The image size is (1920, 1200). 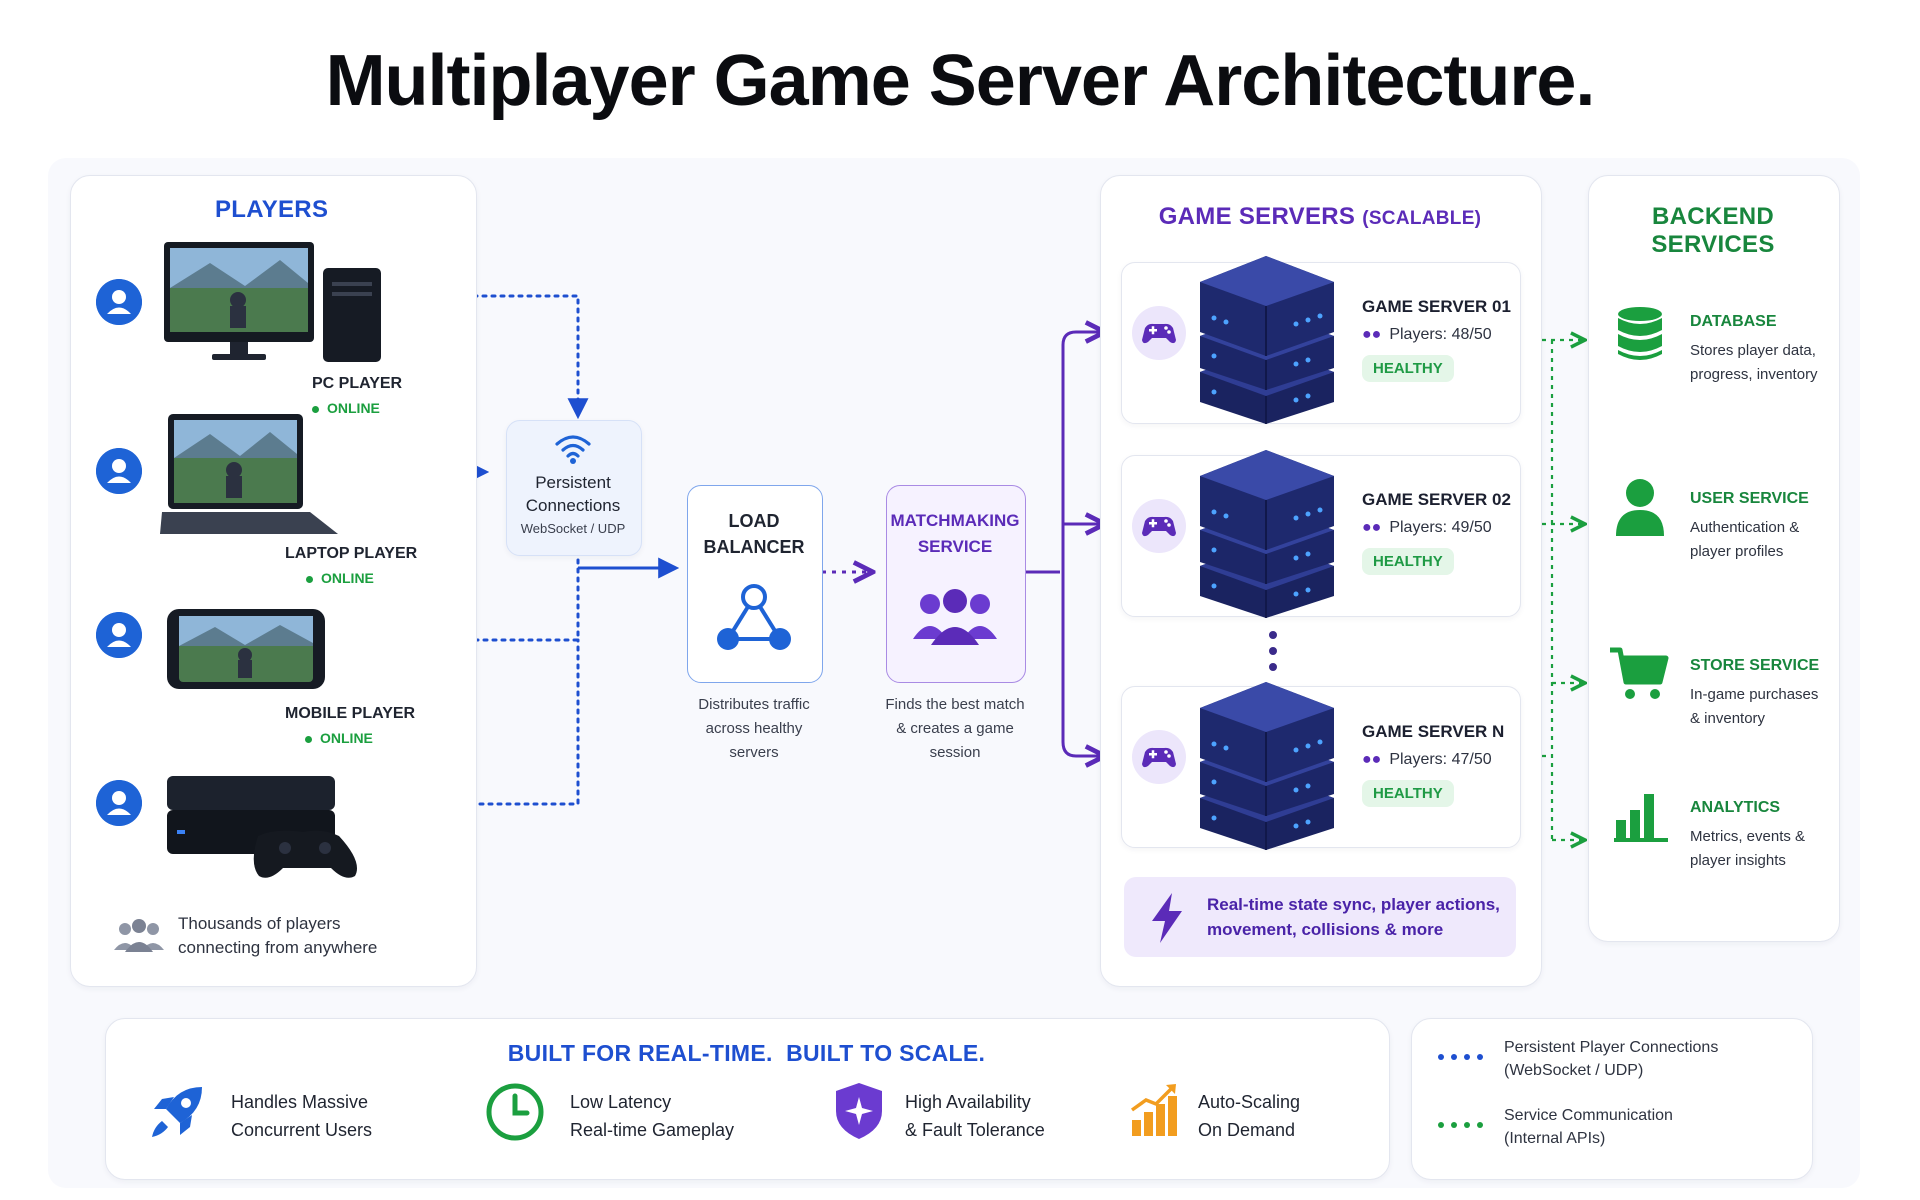 I want to click on gs-heading-suffix: (SCALABLE), so click(x=1422, y=218).